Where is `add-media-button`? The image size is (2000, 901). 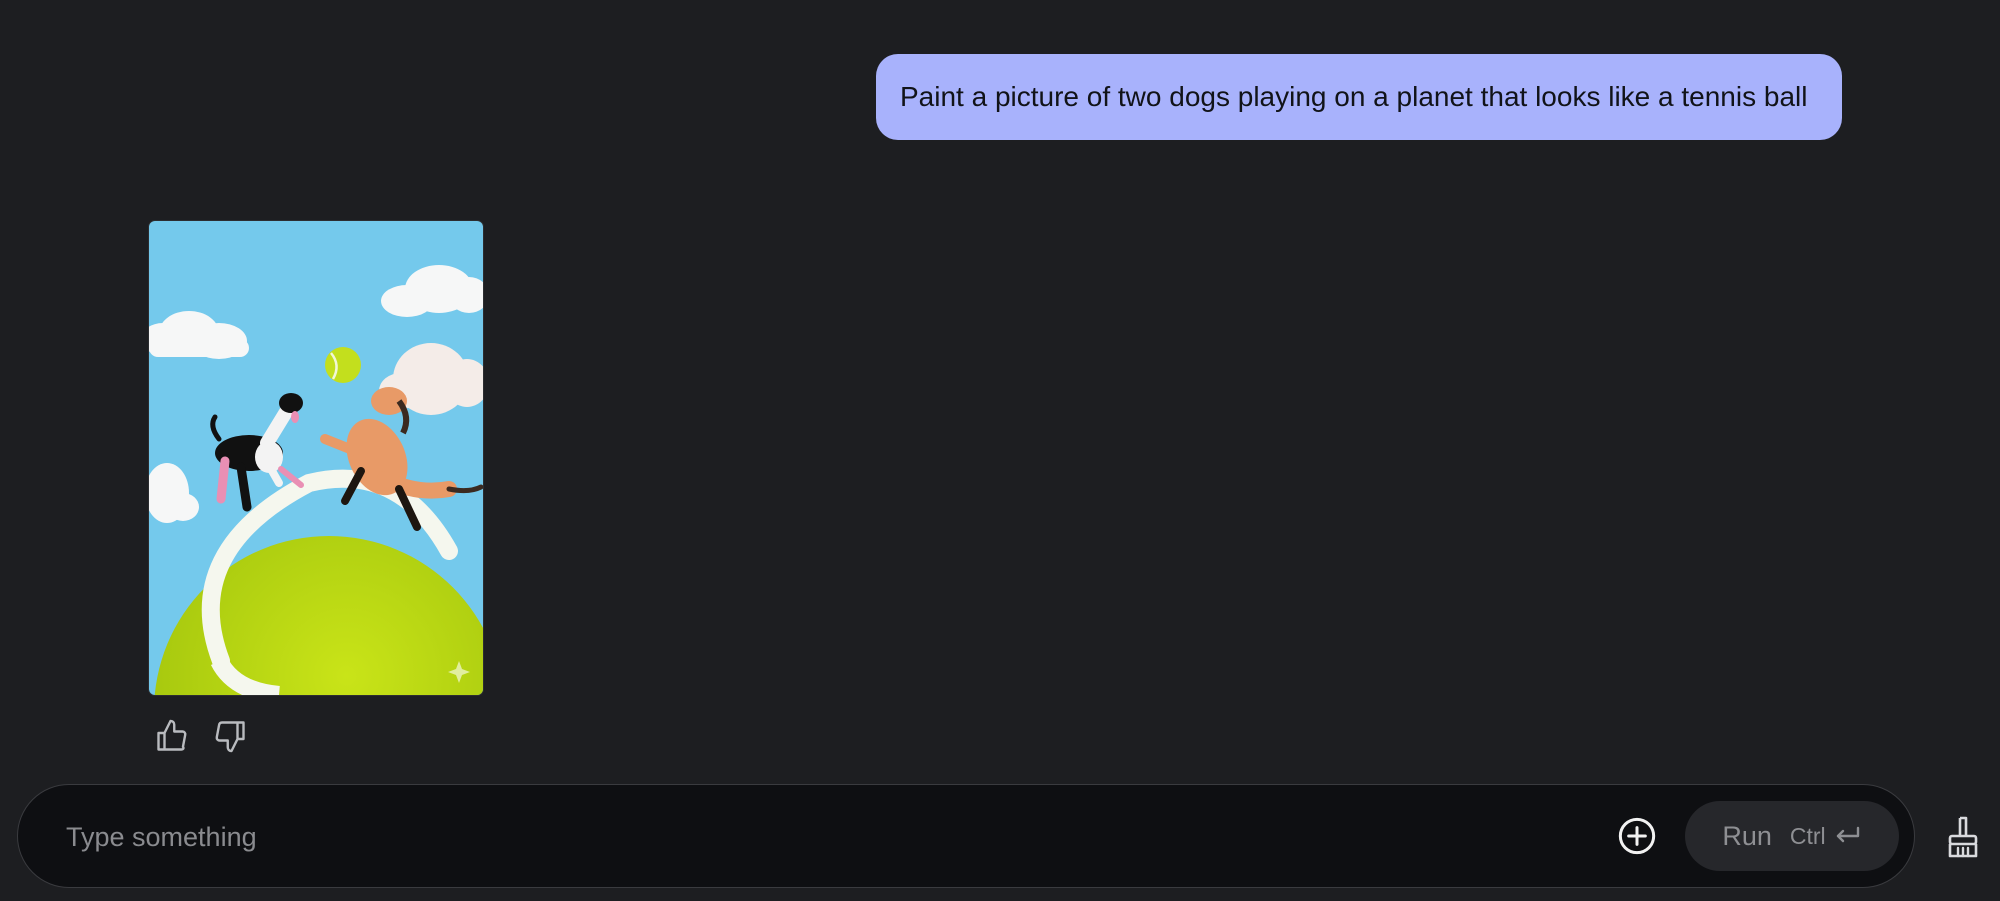 add-media-button is located at coordinates (1637, 836).